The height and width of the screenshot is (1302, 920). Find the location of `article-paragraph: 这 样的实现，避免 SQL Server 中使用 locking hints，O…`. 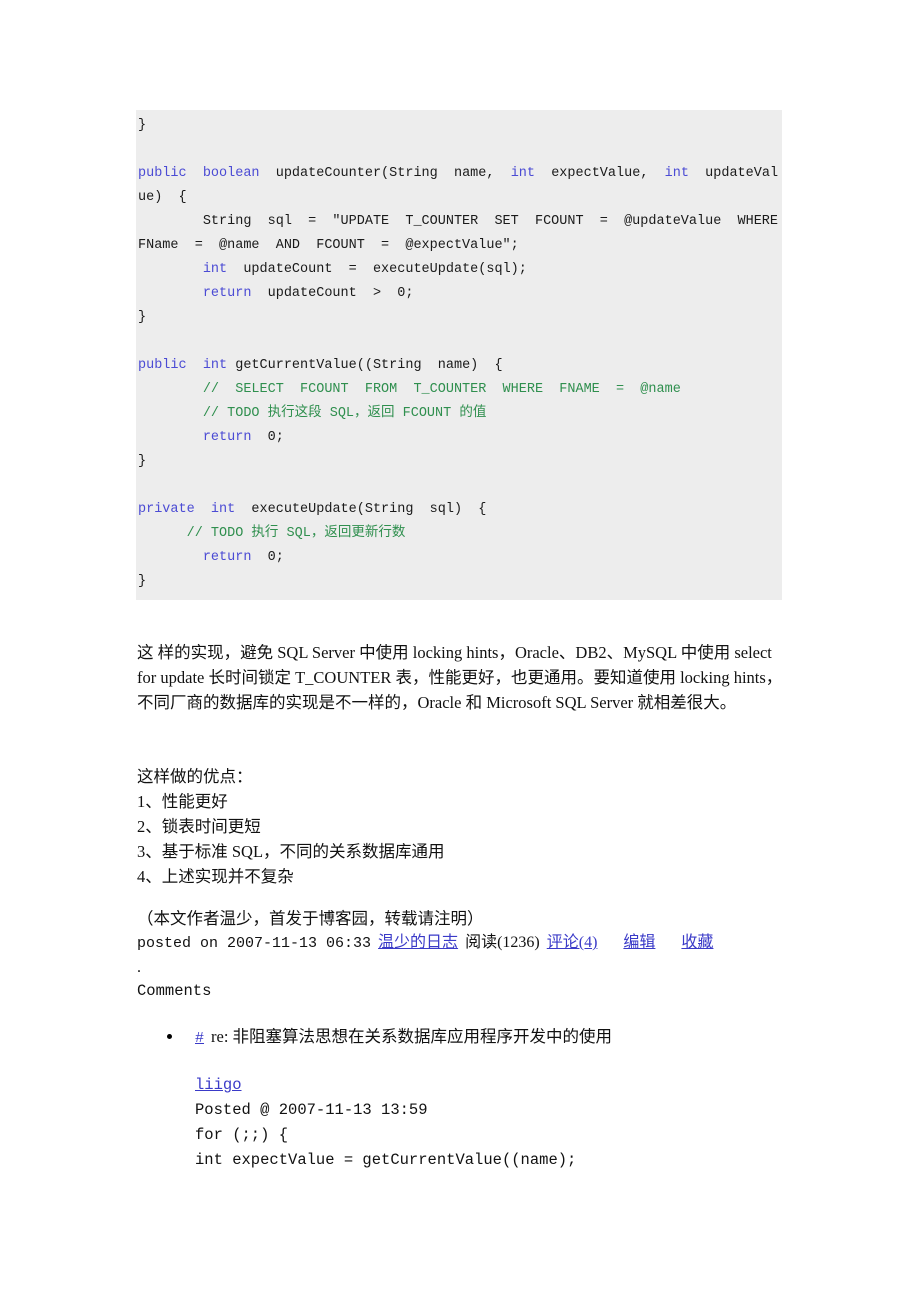

article-paragraph: 这 样的实现，避免 SQL Server 中使用 locking hints，O… is located at coordinates (460, 677).